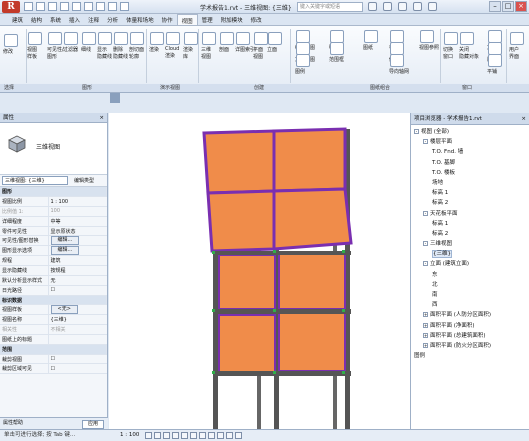 This screenshot has height=441, width=529. I want to click on property-value: 中等, so click(77, 221).